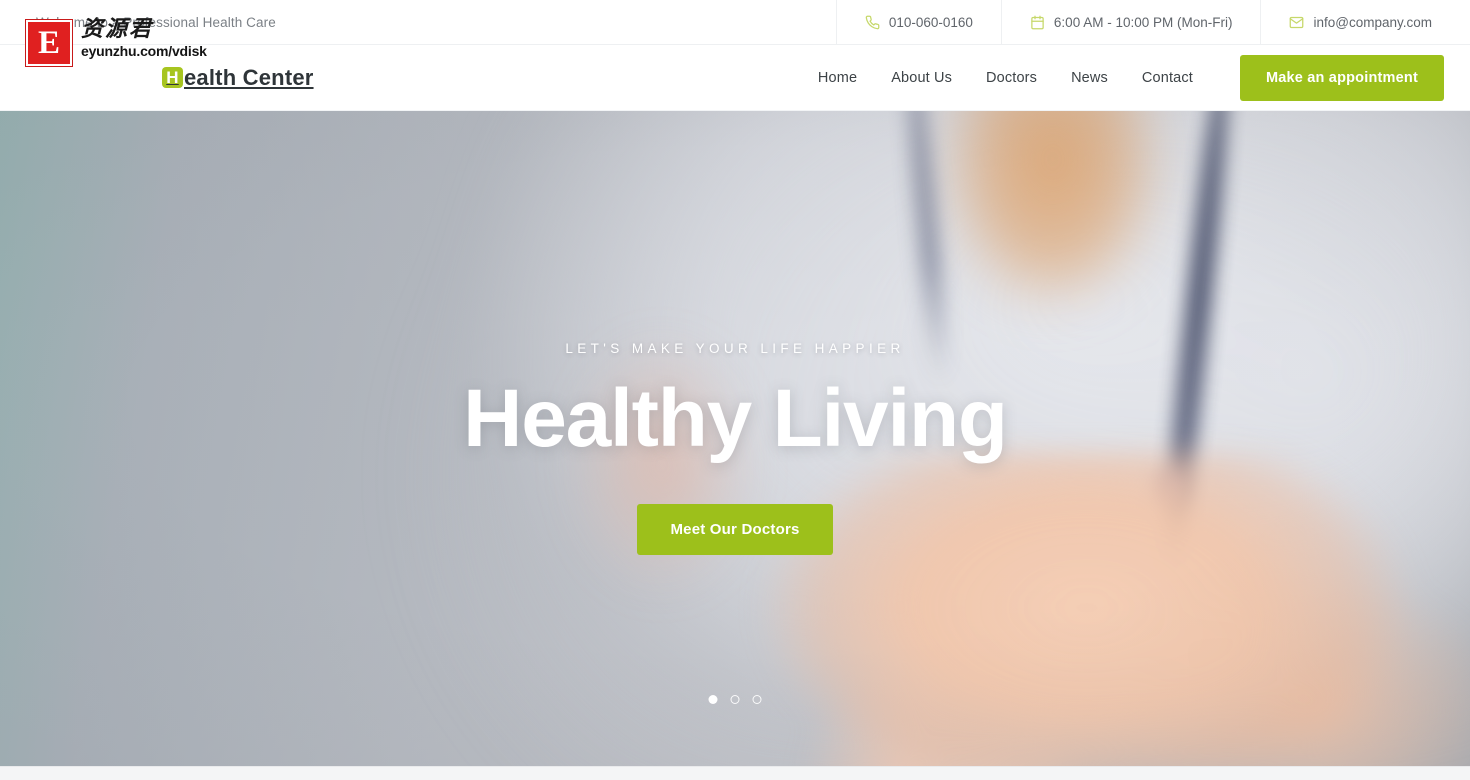 Image resolution: width=1470 pixels, height=780 pixels. I want to click on topbar-phone-label: 010-060-0160, so click(930, 22).